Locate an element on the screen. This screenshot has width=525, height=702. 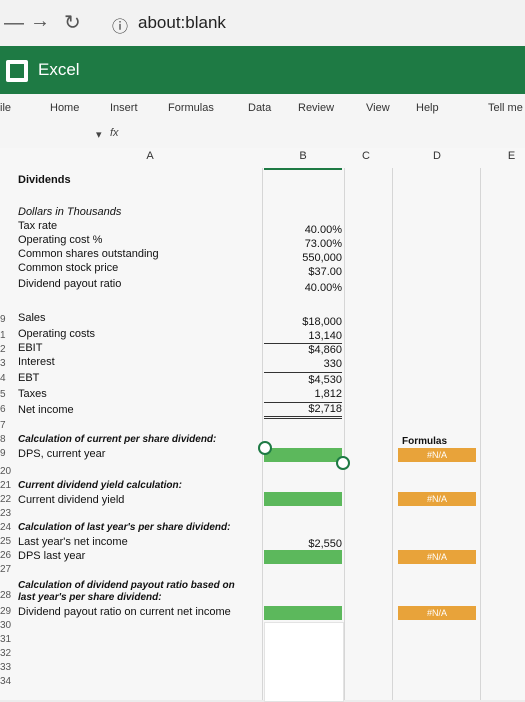
income-label: EBIT is located at coordinates (30, 348).